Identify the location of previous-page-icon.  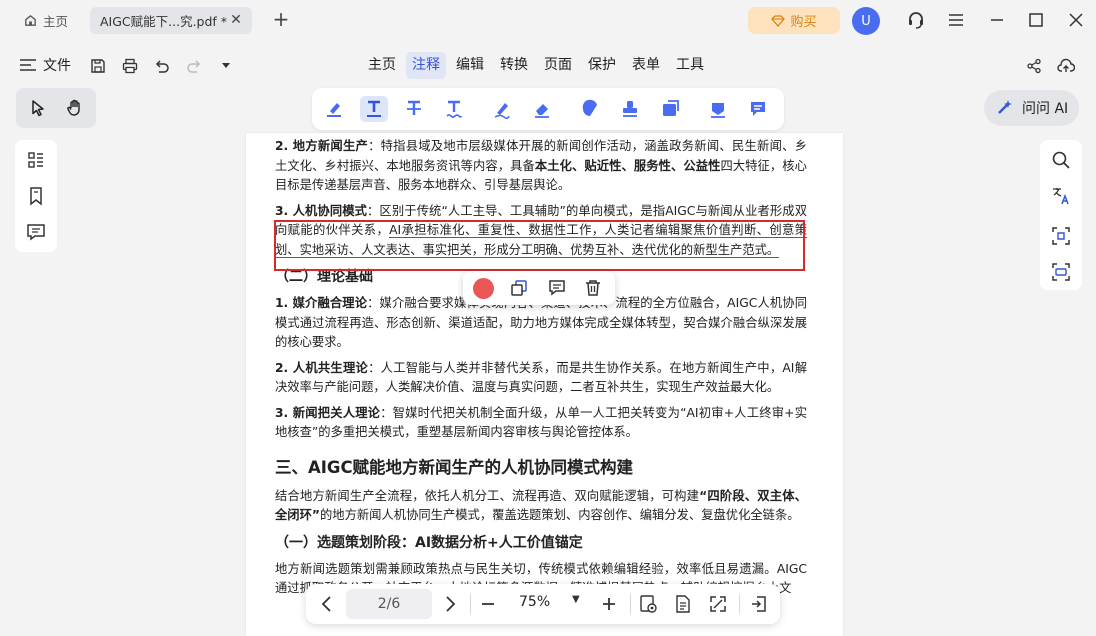
(326, 604).